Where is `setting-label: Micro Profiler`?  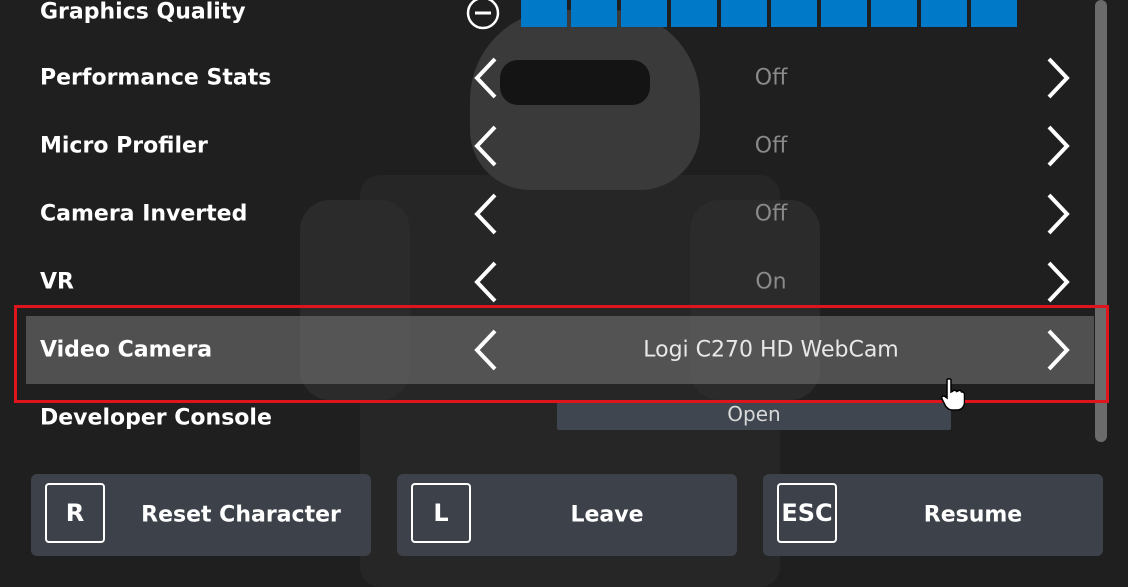
setting-label: Micro Profiler is located at coordinates (124, 146).